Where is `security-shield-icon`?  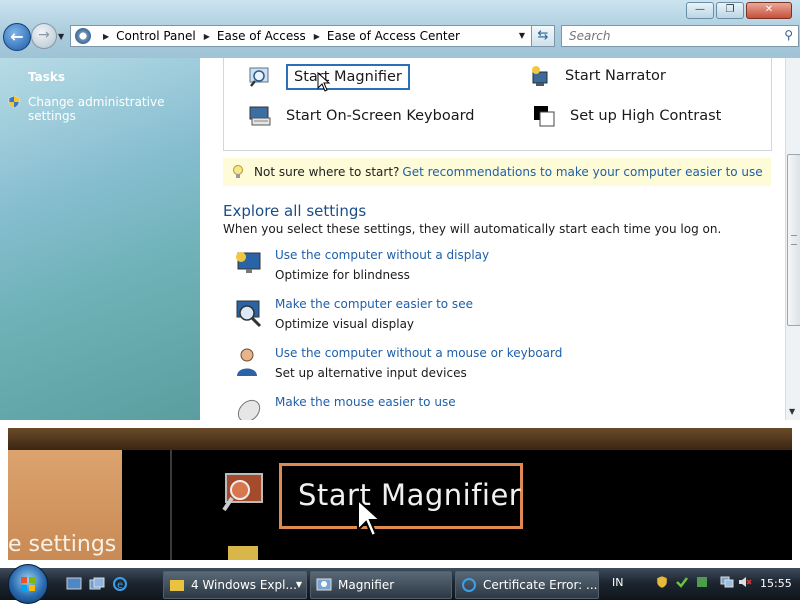
security-shield-icon is located at coordinates (662, 582).